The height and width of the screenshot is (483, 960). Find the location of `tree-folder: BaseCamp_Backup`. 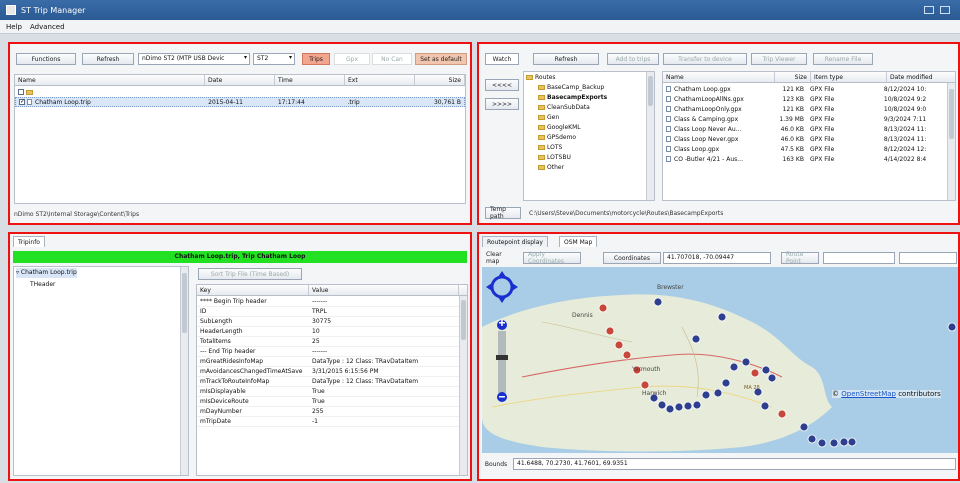

tree-folder: BaseCamp_Backup is located at coordinates (589, 88).